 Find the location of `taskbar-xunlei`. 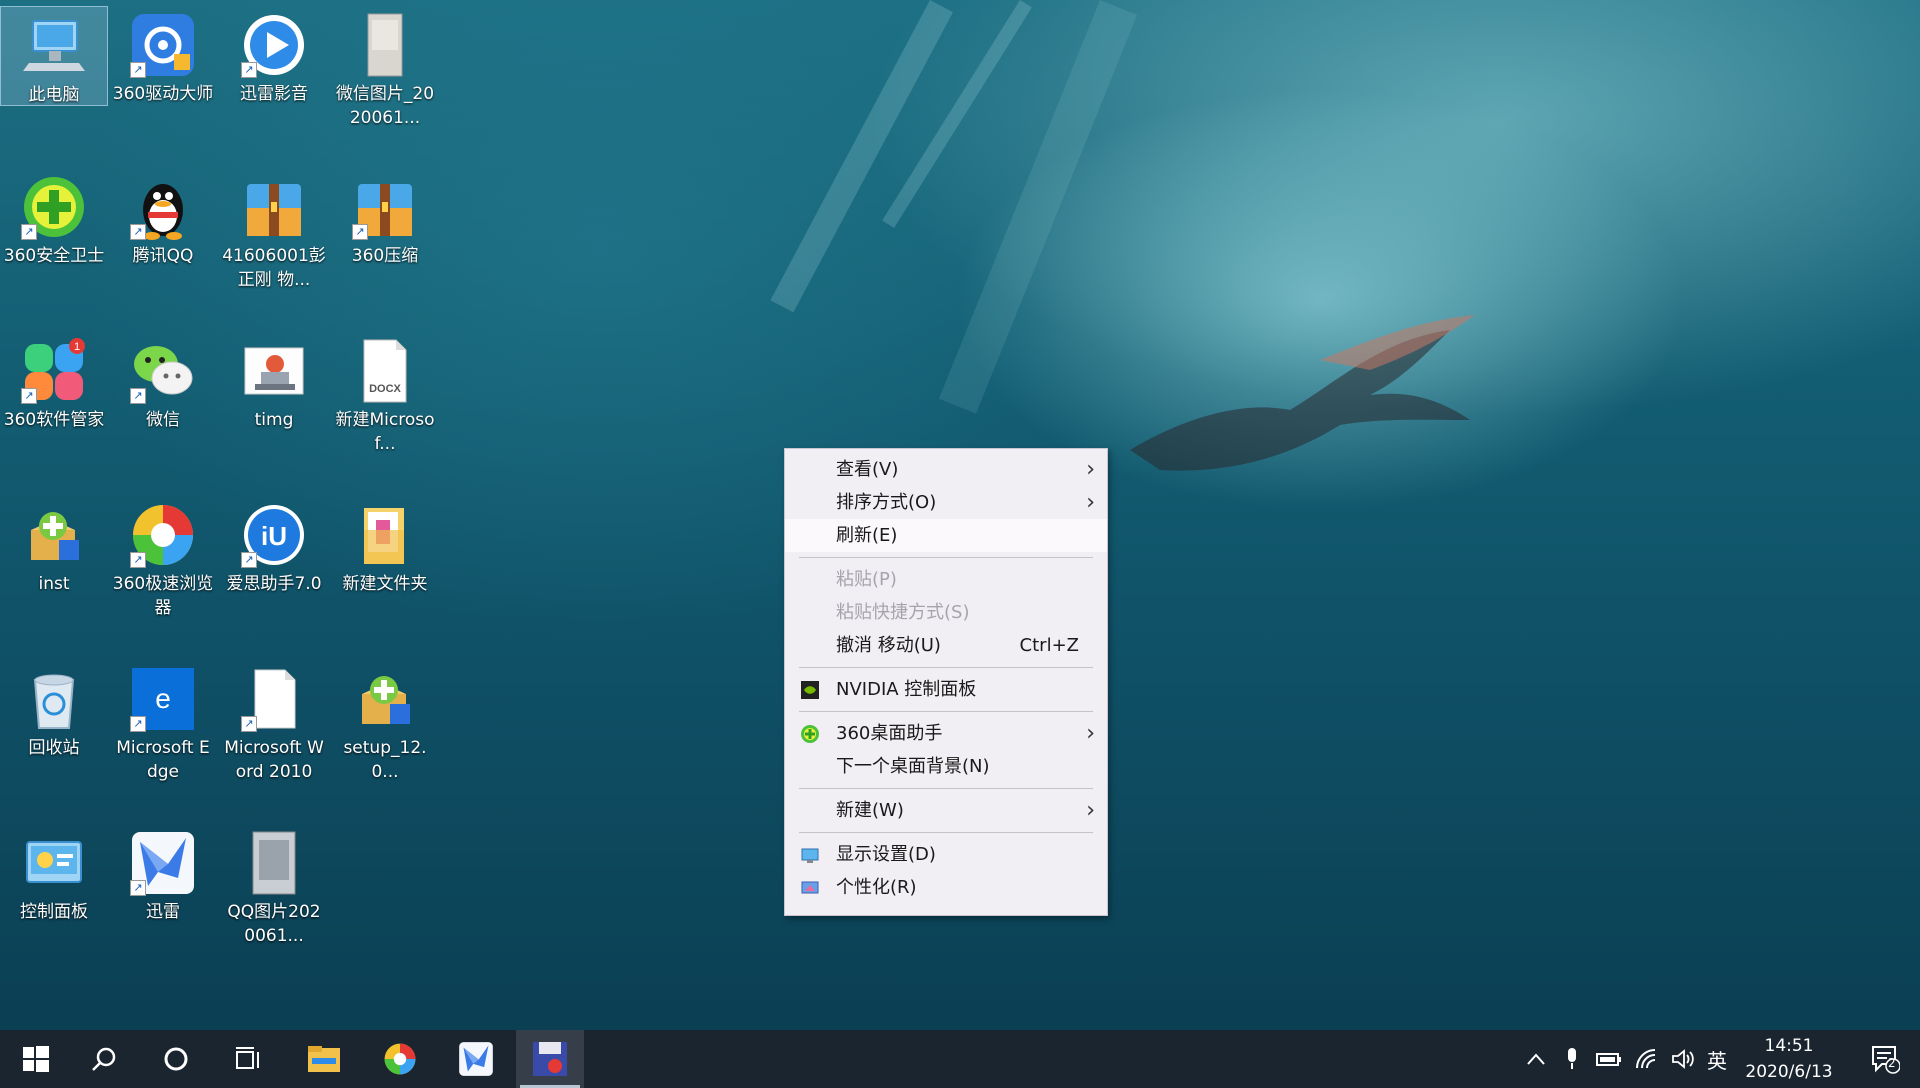

taskbar-xunlei is located at coordinates (476, 1059).